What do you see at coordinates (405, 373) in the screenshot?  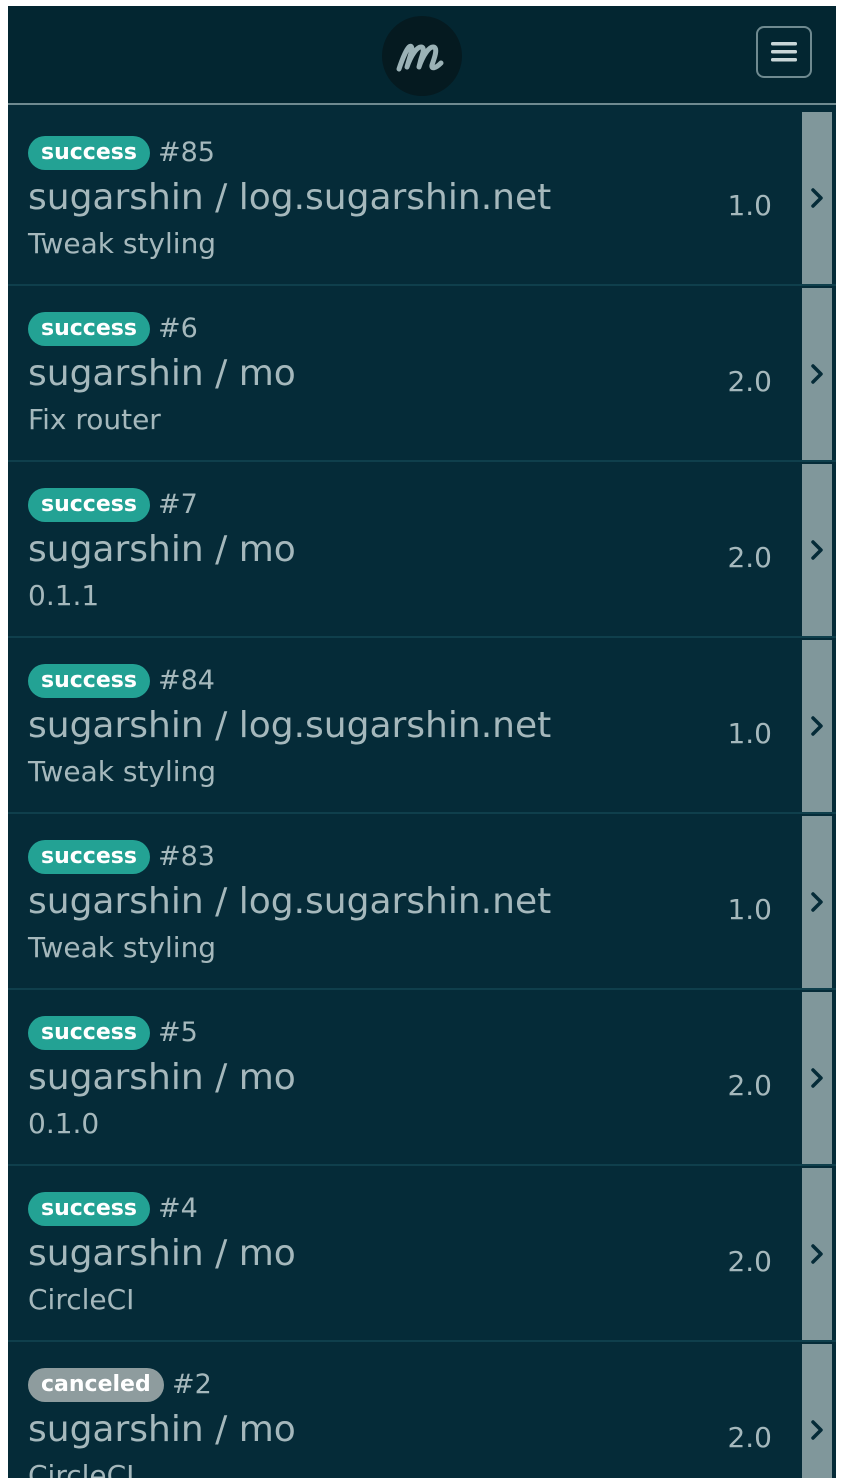 I see `build-row-body: success #6 sugarshin / mo Fix router 2.0` at bounding box center [405, 373].